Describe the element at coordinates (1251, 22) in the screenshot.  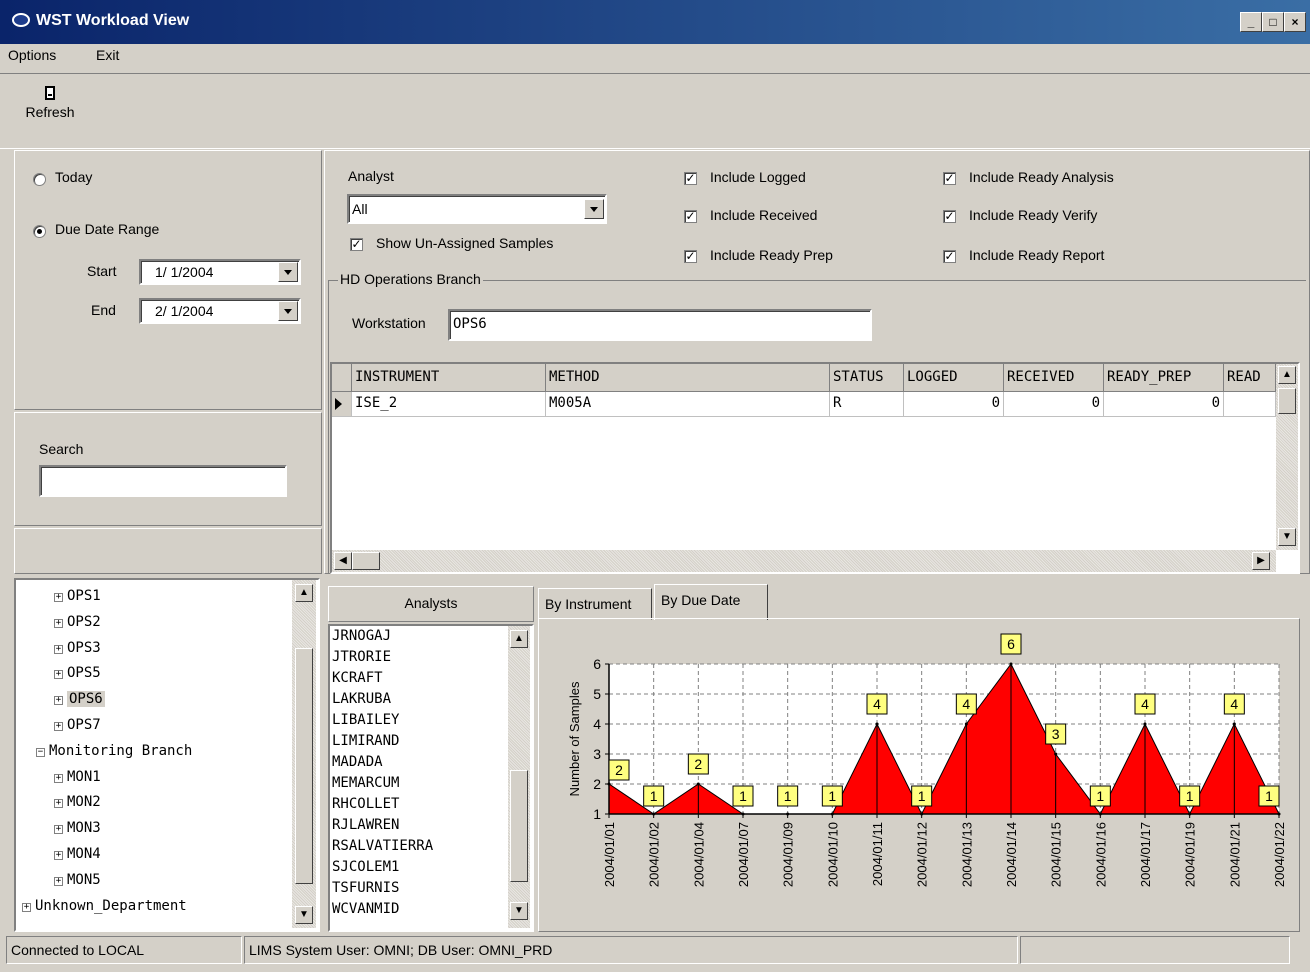
I see `minimize-button: _` at that location.